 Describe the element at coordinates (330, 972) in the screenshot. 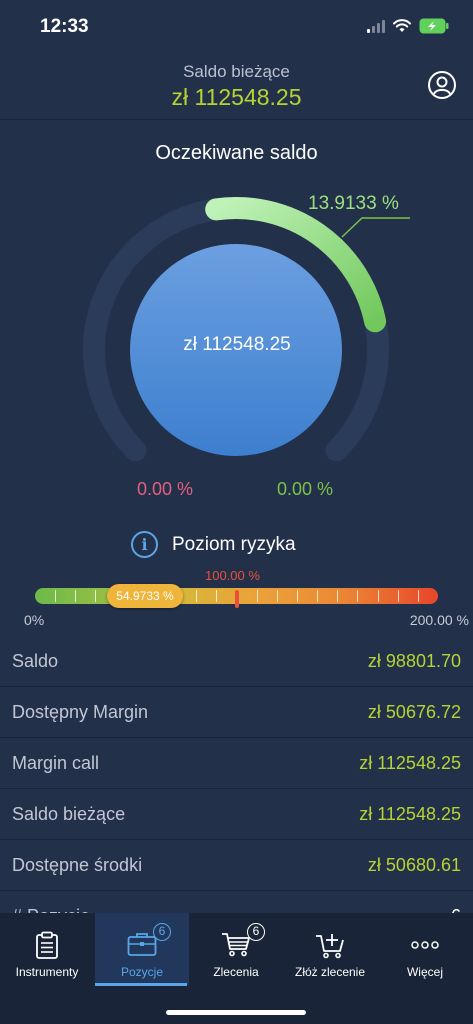

I see `tab-label: Złóż zlecenie` at that location.